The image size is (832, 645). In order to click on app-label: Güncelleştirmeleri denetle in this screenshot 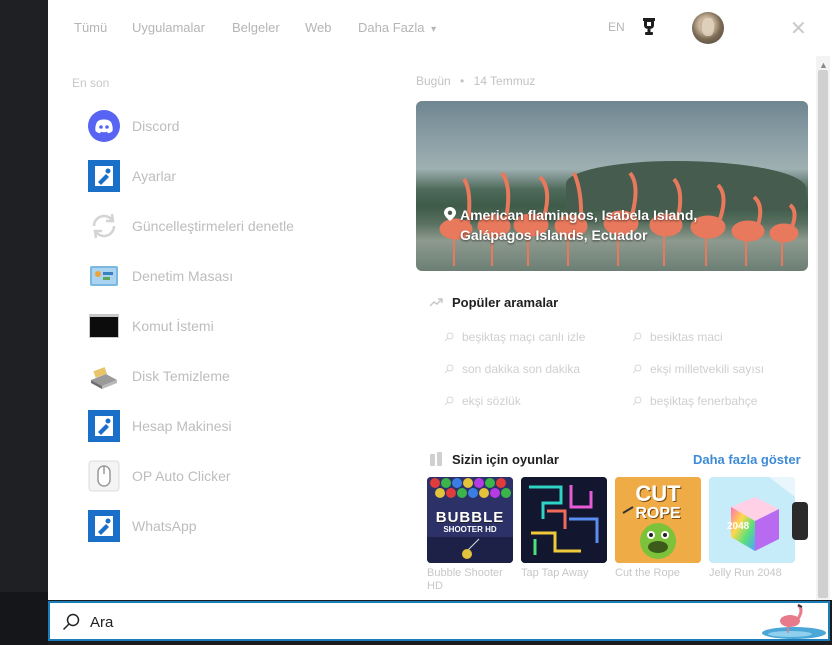, I will do `click(213, 226)`.